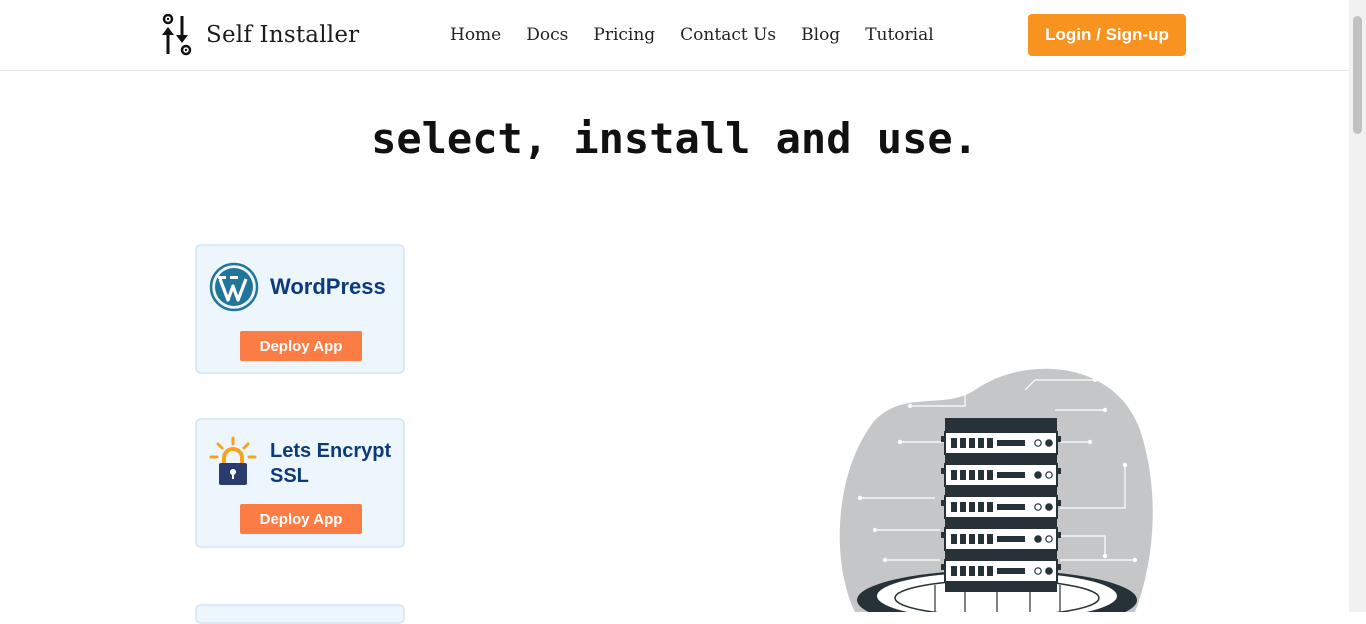 The height and width of the screenshot is (624, 1366). What do you see at coordinates (547, 35) in the screenshot?
I see `nav-docs: Docs` at bounding box center [547, 35].